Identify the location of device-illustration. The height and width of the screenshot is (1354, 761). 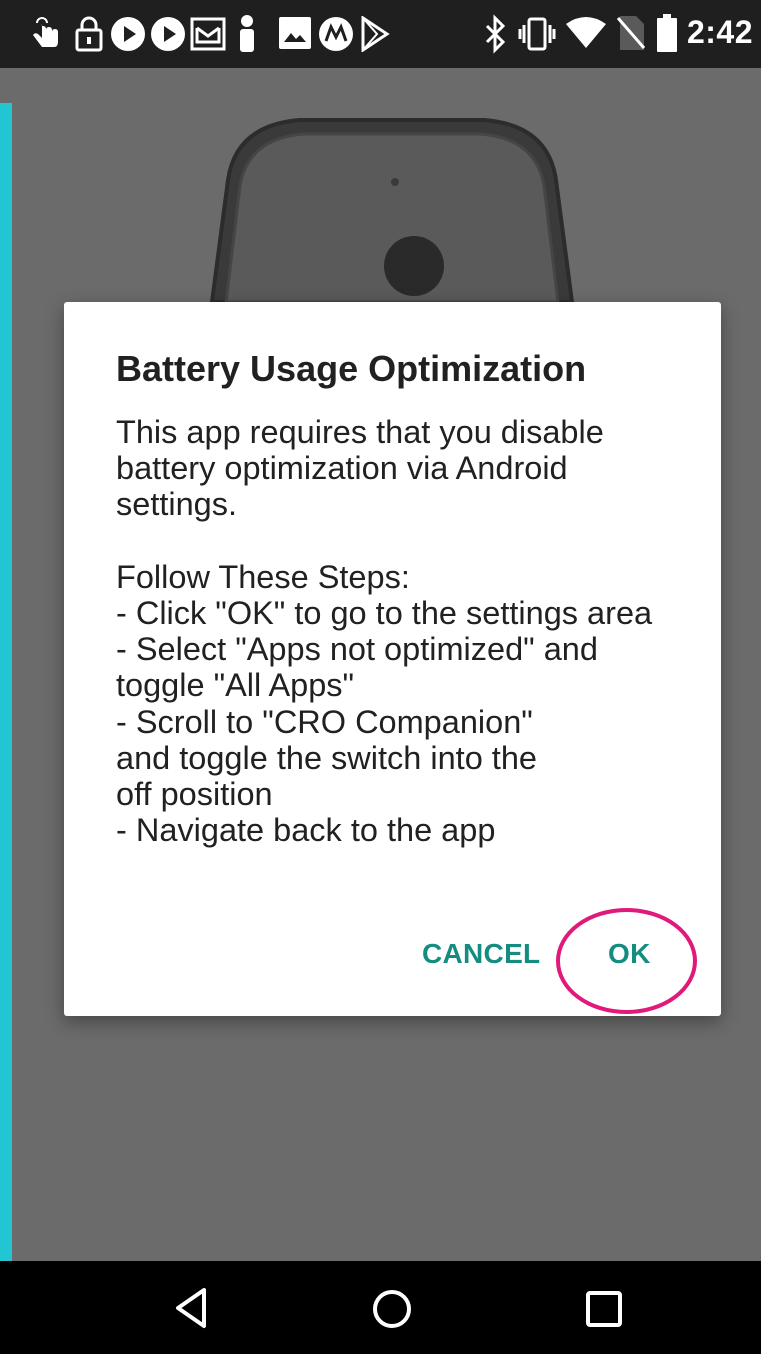
(392, 211).